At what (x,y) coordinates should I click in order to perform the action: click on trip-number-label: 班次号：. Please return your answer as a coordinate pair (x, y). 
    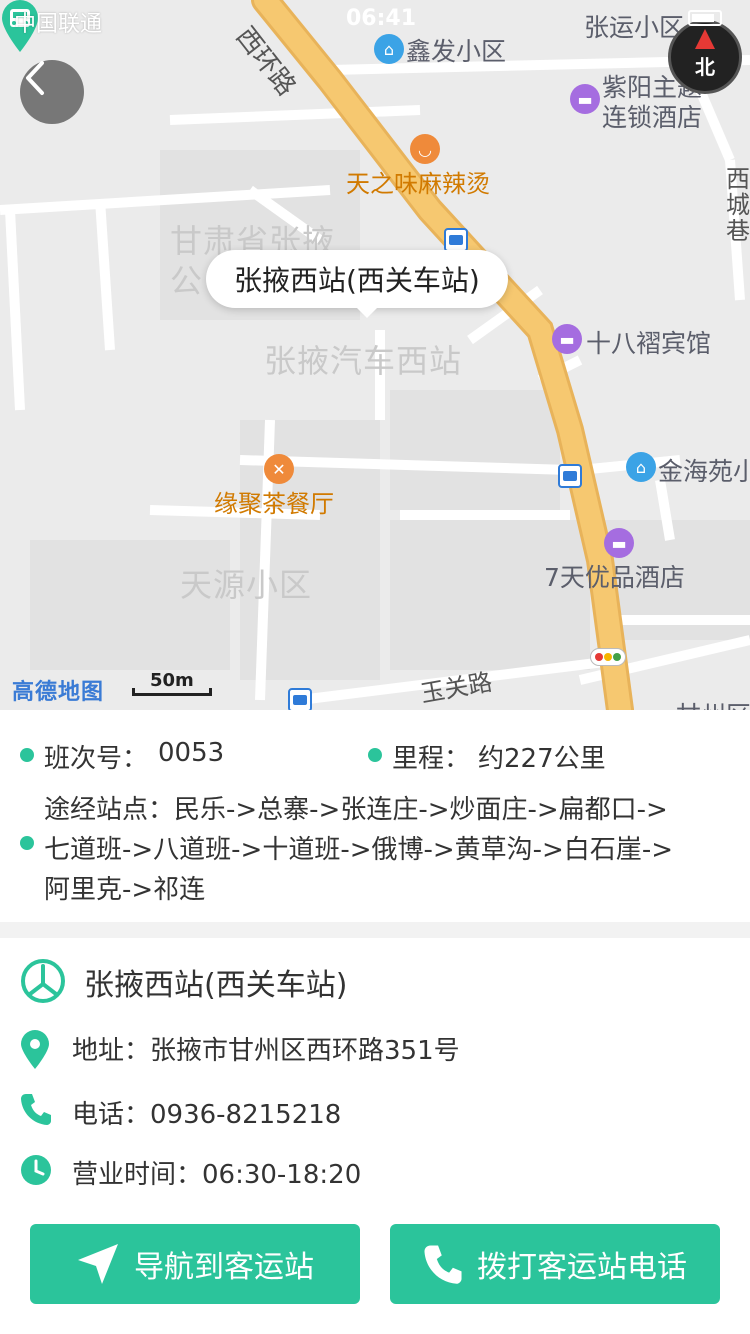
    Looking at the image, I should click on (96, 759).